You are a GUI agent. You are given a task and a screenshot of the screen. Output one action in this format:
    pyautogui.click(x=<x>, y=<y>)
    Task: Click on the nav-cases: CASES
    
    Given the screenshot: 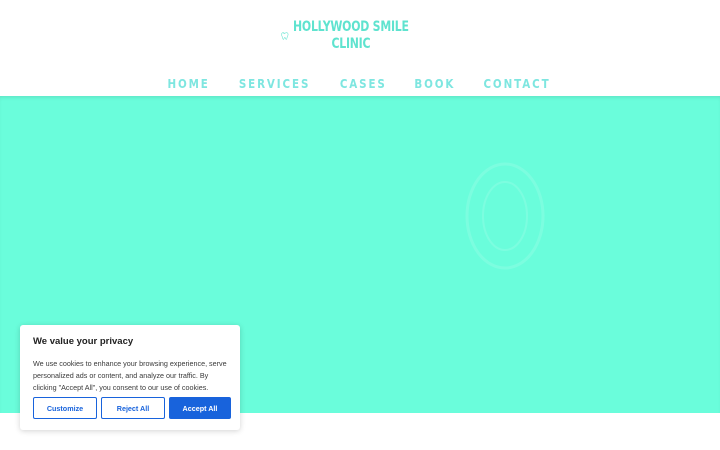 What is the action you would take?
    pyautogui.click(x=363, y=84)
    